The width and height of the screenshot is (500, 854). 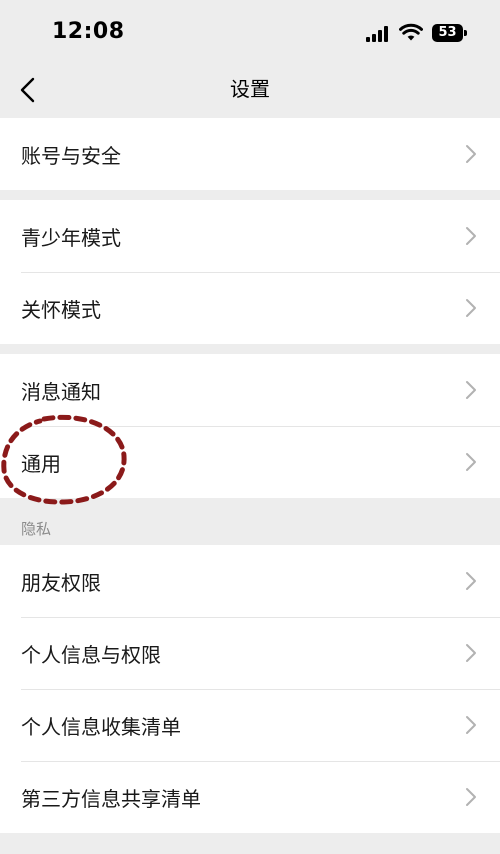 I want to click on settings-item-notifications: 消息通知, so click(x=250, y=390).